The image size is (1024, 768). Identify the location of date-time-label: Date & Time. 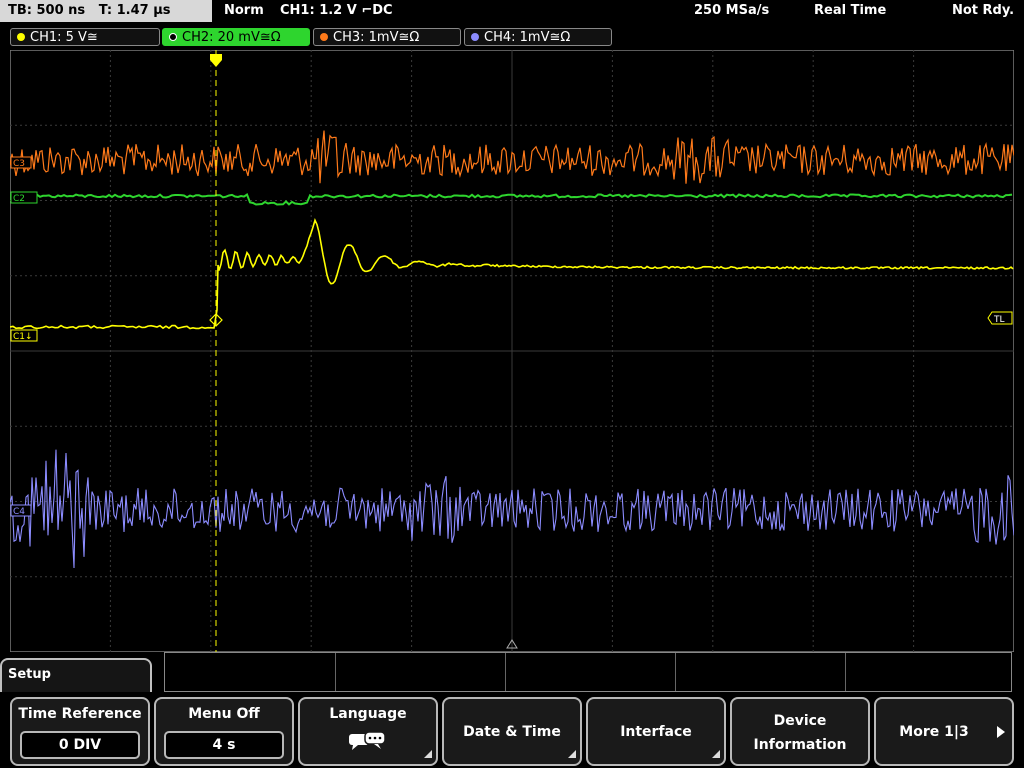
(512, 732).